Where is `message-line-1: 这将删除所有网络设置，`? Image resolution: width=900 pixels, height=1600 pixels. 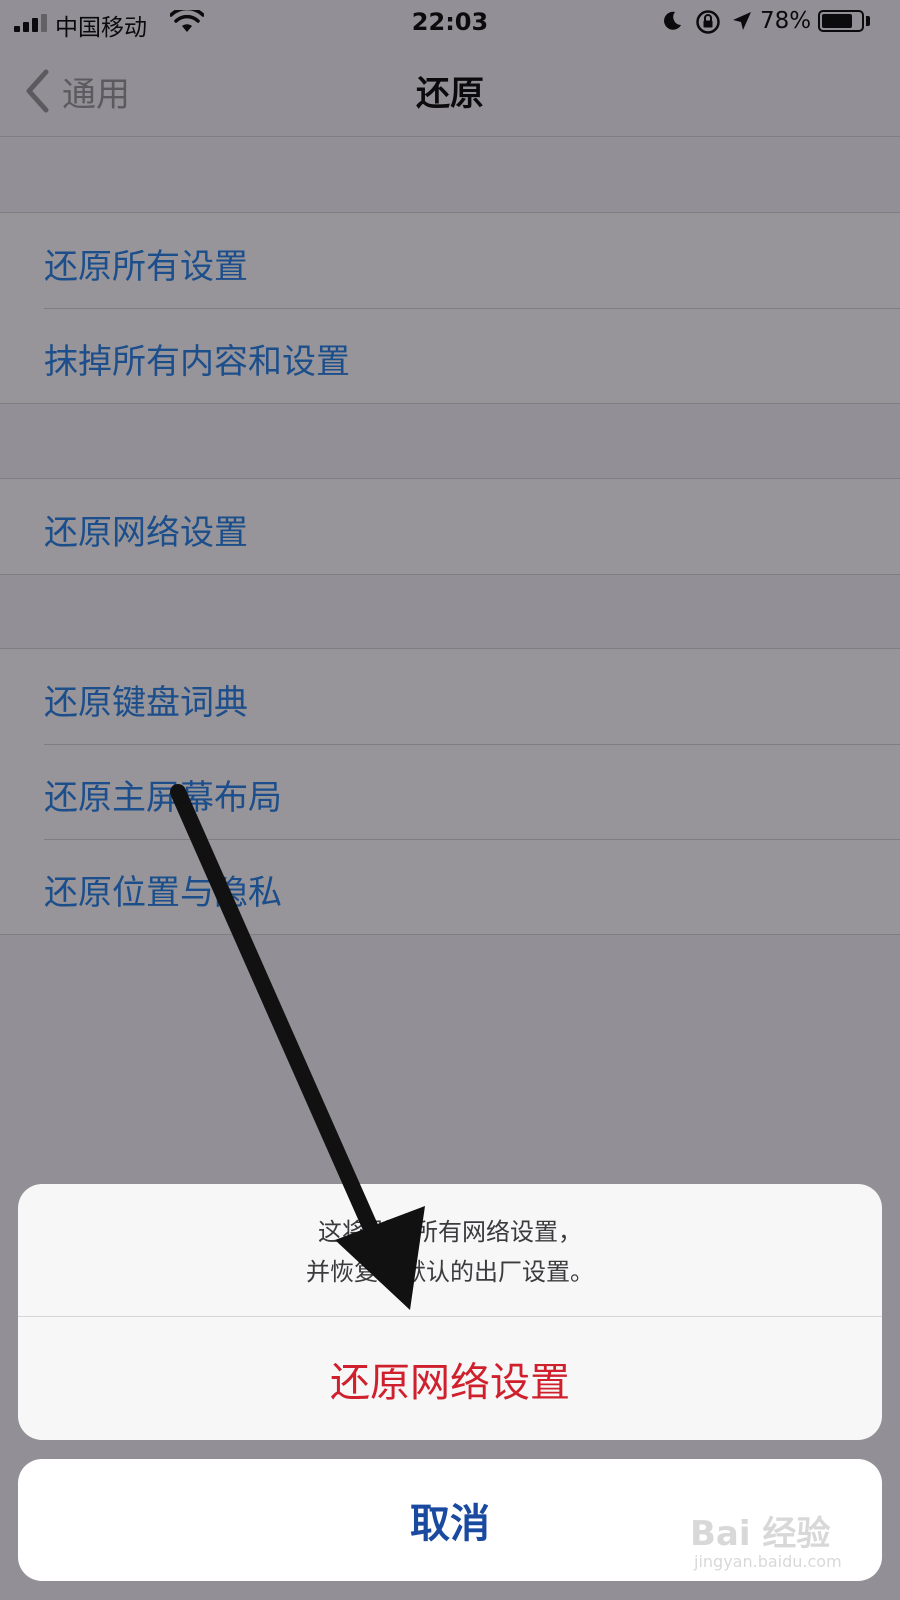
message-line-1: 这将删除所有网络设置， is located at coordinates (450, 1232).